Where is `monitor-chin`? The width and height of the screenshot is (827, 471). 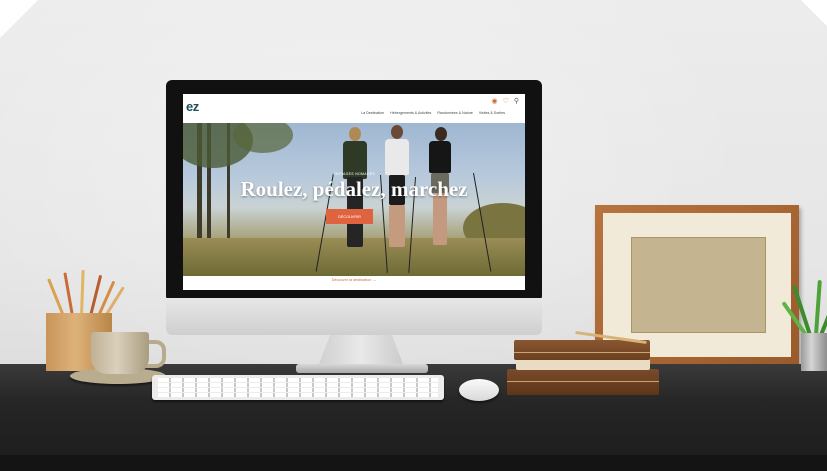 monitor-chin is located at coordinates (354, 316).